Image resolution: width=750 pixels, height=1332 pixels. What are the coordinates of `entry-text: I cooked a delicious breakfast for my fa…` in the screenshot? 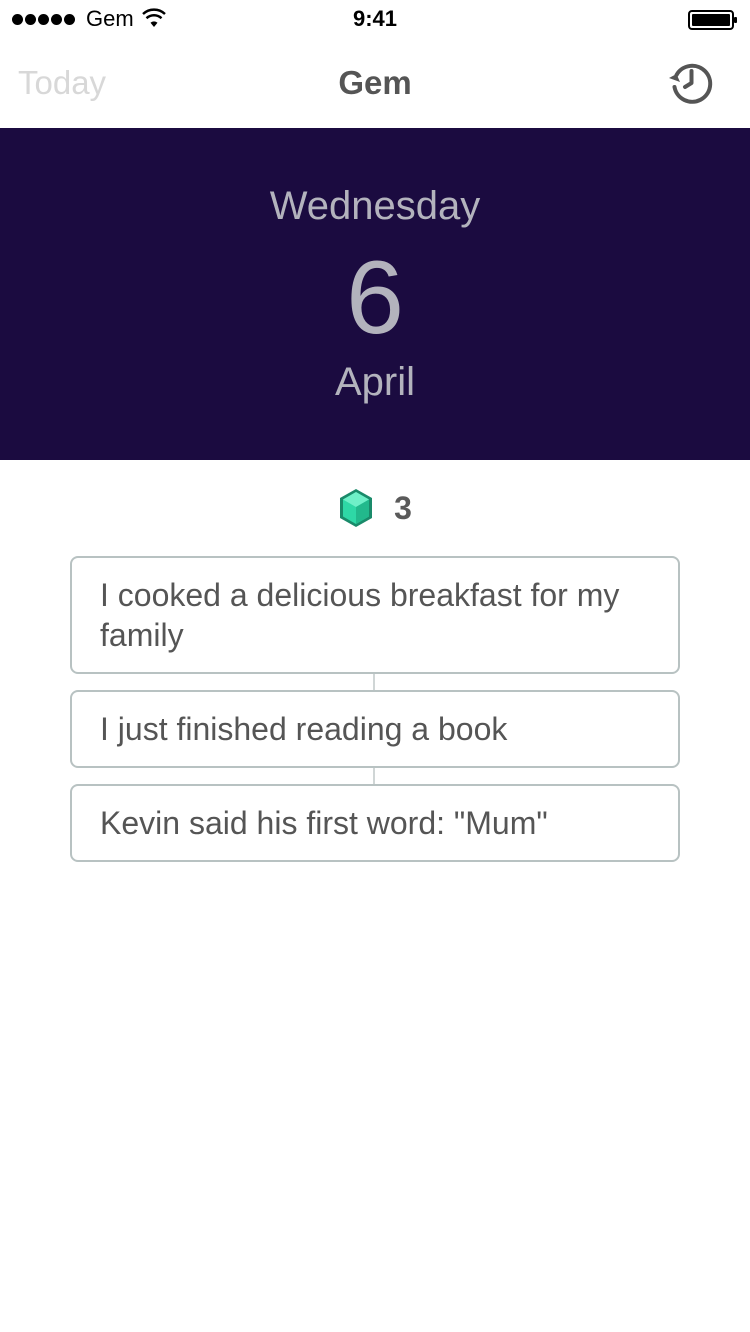 It's located at (360, 615).